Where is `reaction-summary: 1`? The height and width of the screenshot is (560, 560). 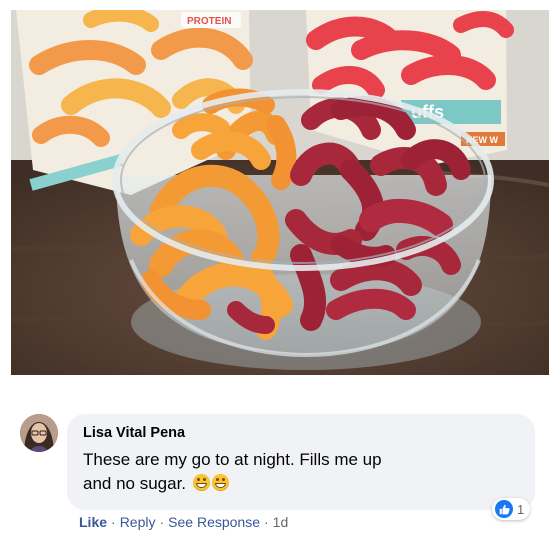 reaction-summary: 1 is located at coordinates (511, 509).